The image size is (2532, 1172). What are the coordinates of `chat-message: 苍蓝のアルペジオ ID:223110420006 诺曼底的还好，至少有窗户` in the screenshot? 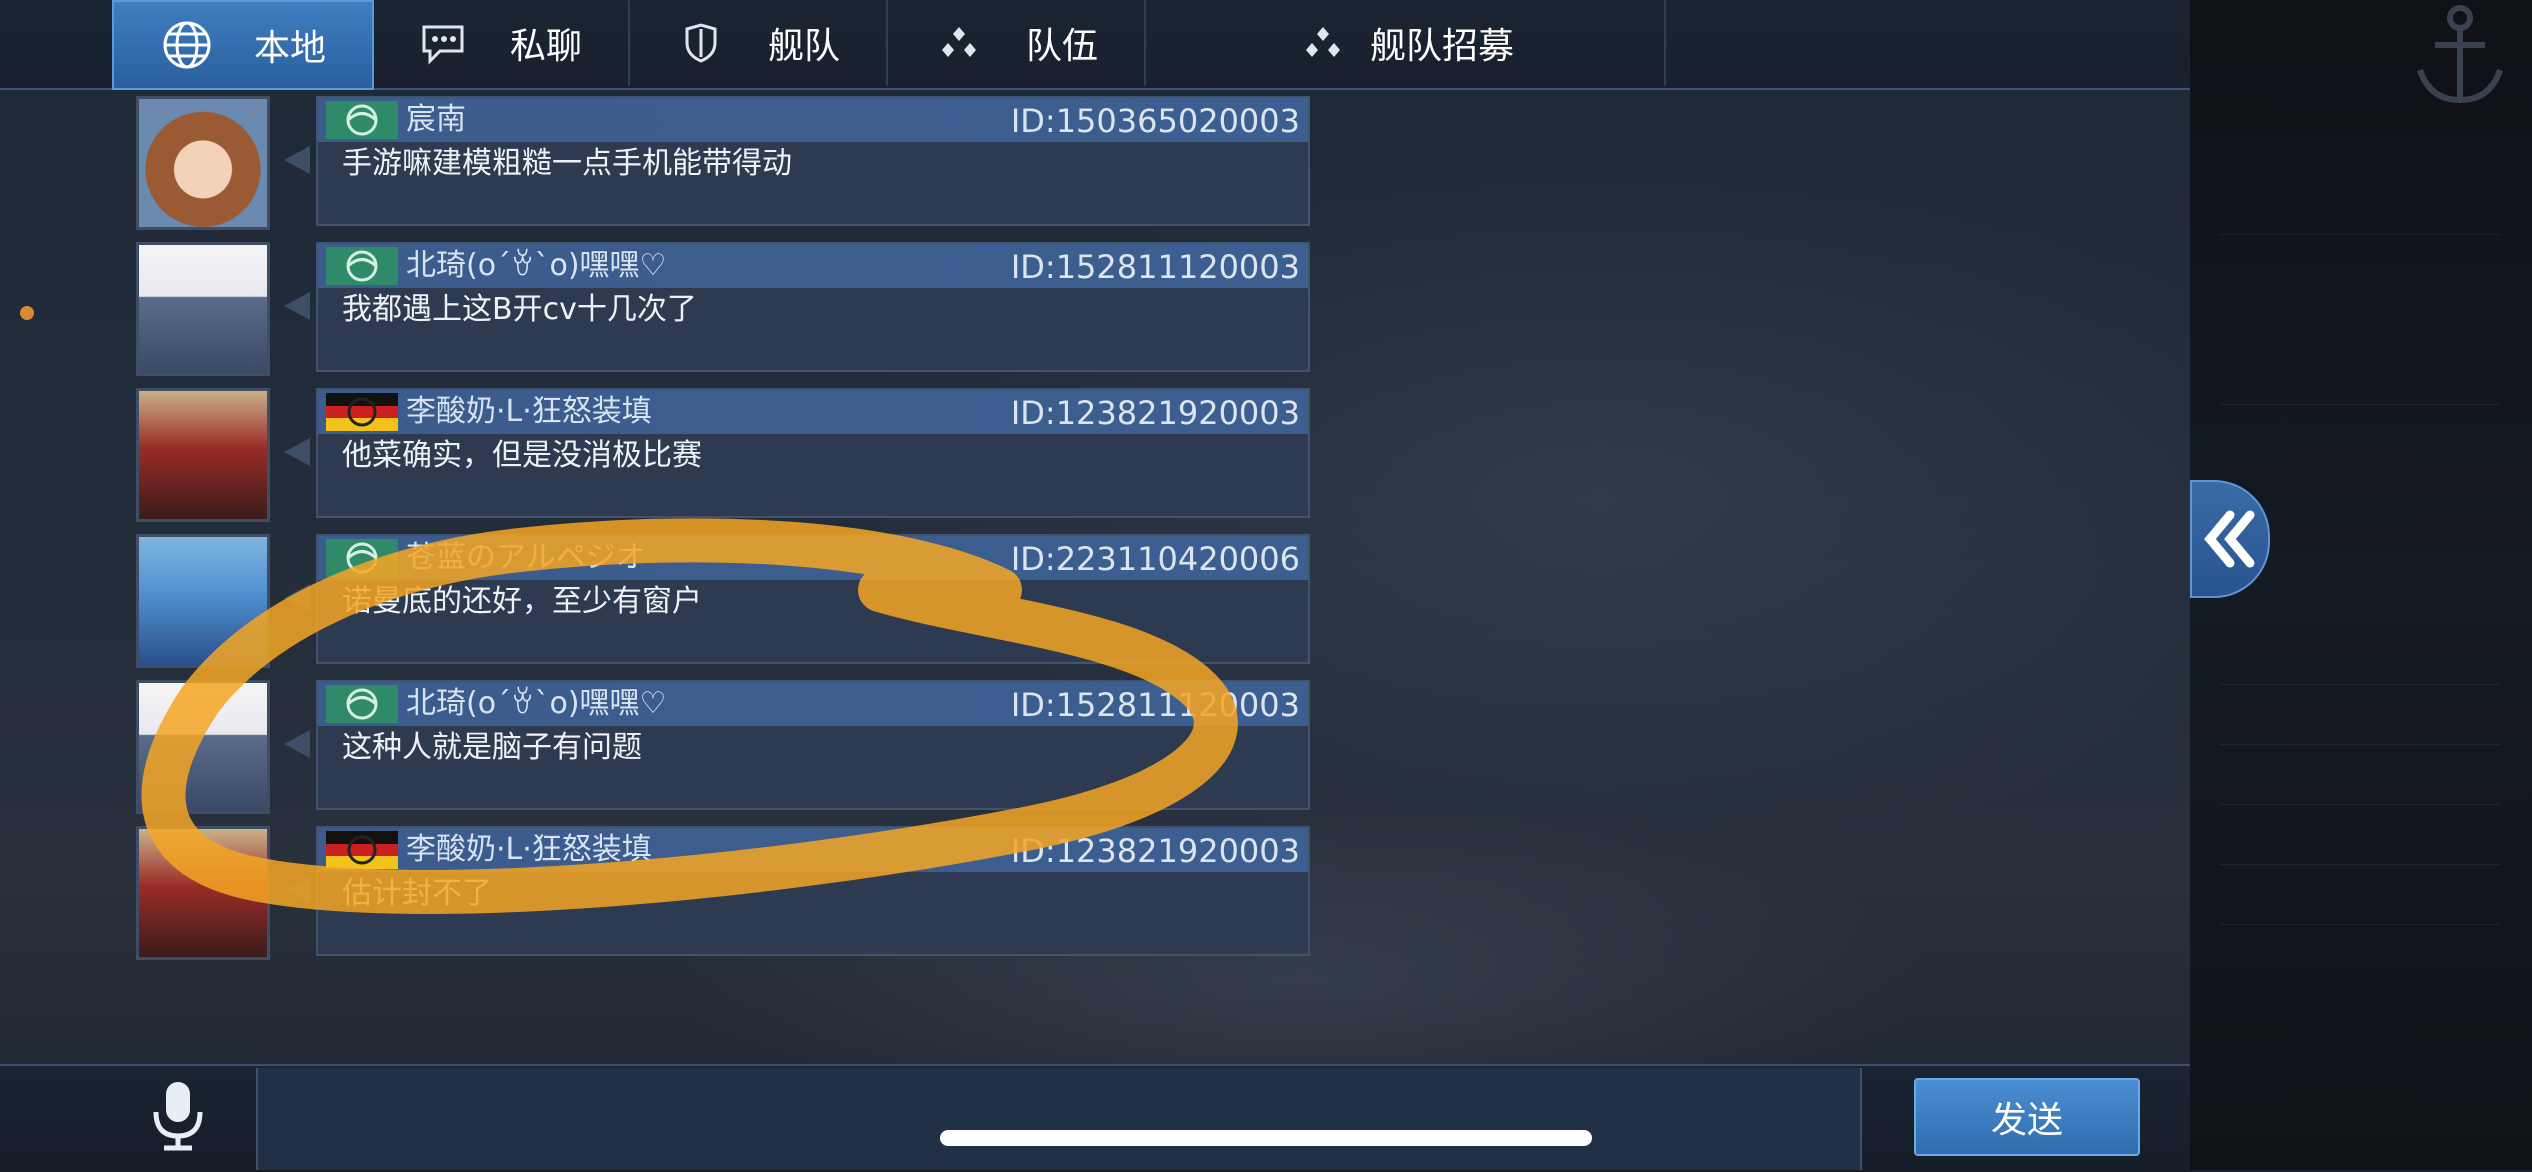 It's located at (723, 601).